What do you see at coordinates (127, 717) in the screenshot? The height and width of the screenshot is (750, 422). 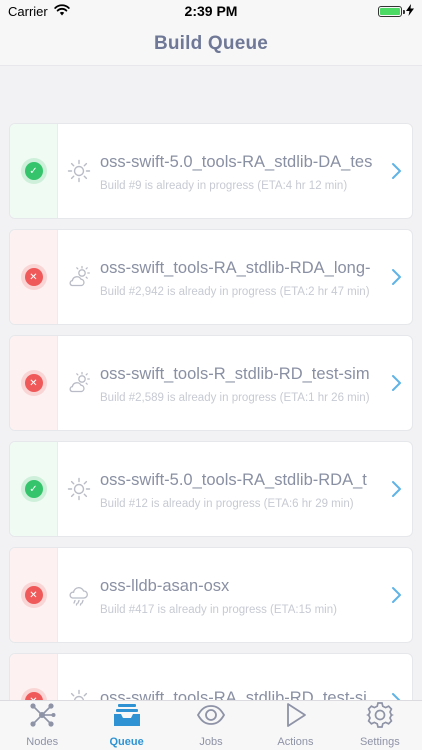 I see `queue-tray-icon` at bounding box center [127, 717].